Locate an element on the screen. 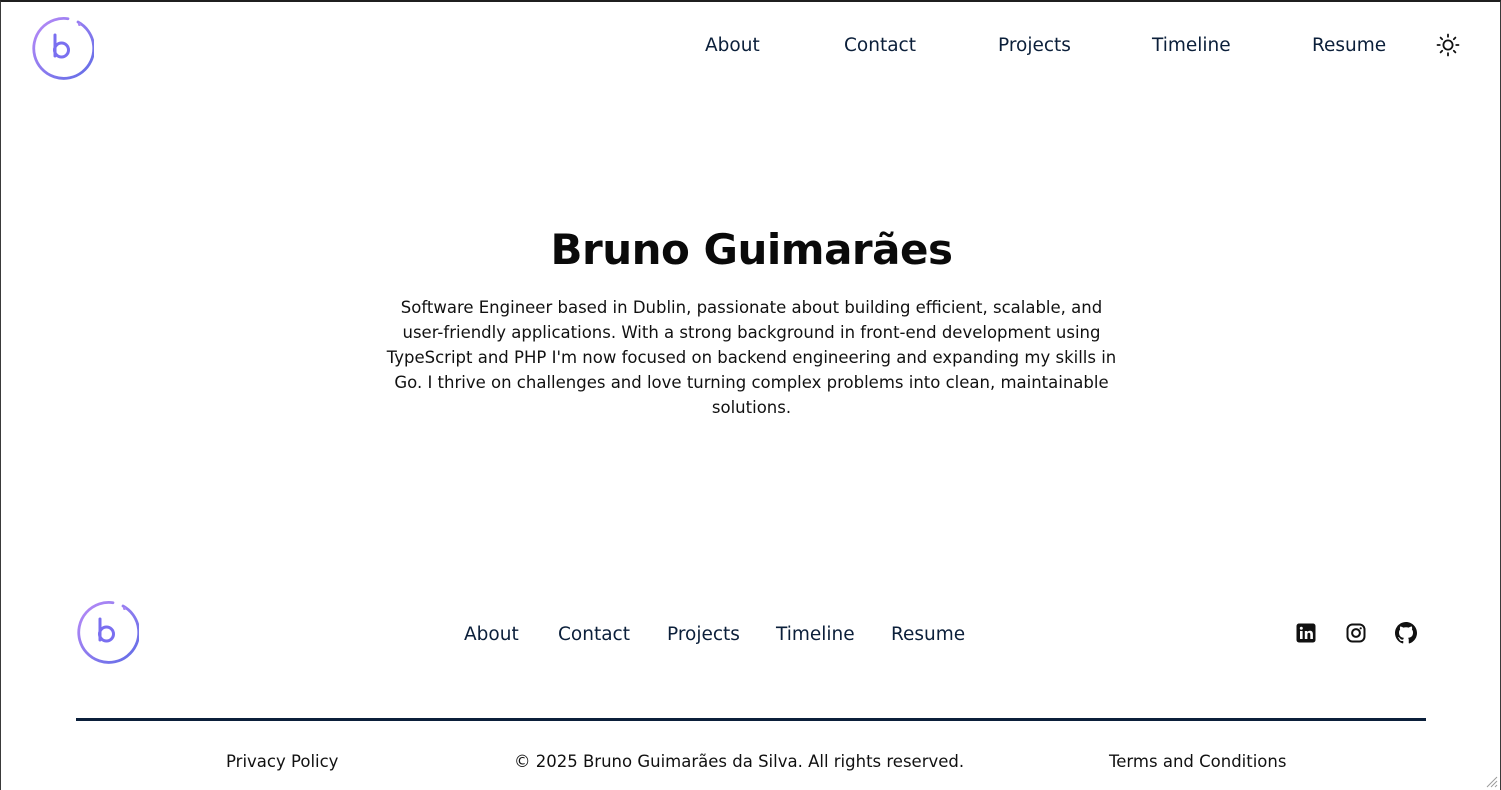 This screenshot has height=790, width=1501. theme-toggle-button is located at coordinates (1448, 45).